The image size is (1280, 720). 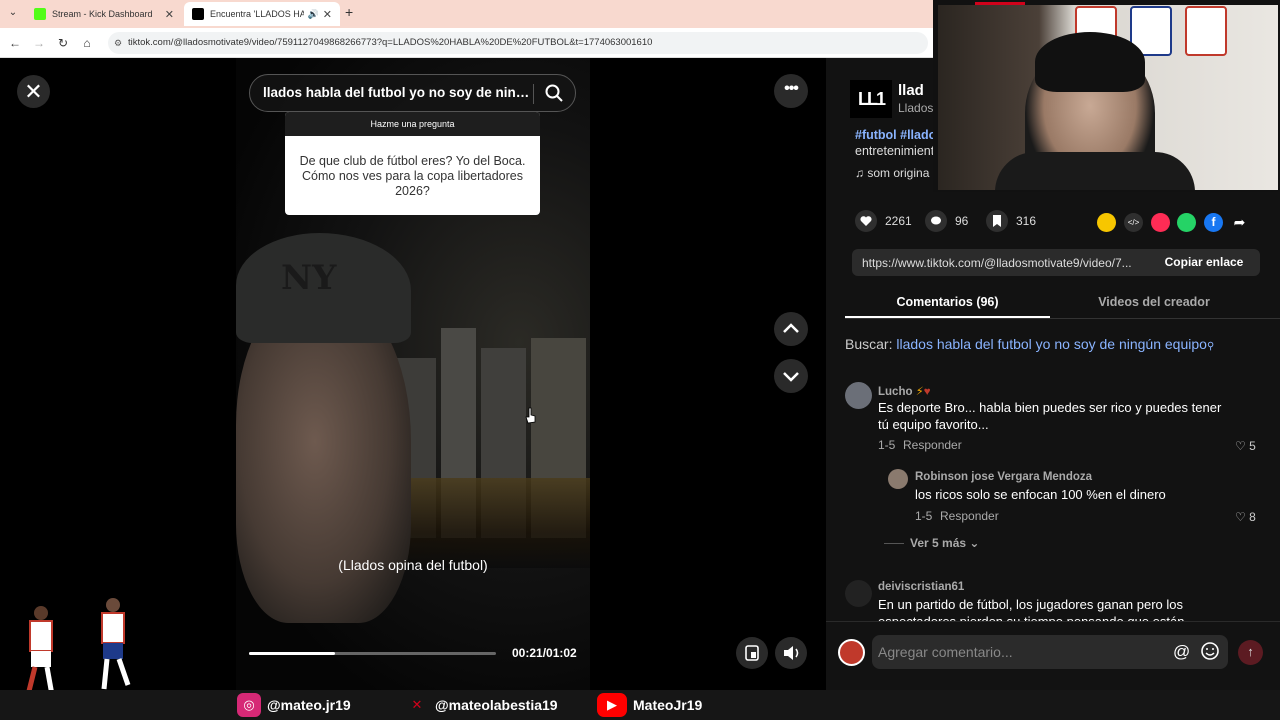 What do you see at coordinates (13, 13) in the screenshot?
I see `tab-search-icon: ⌄` at bounding box center [13, 13].